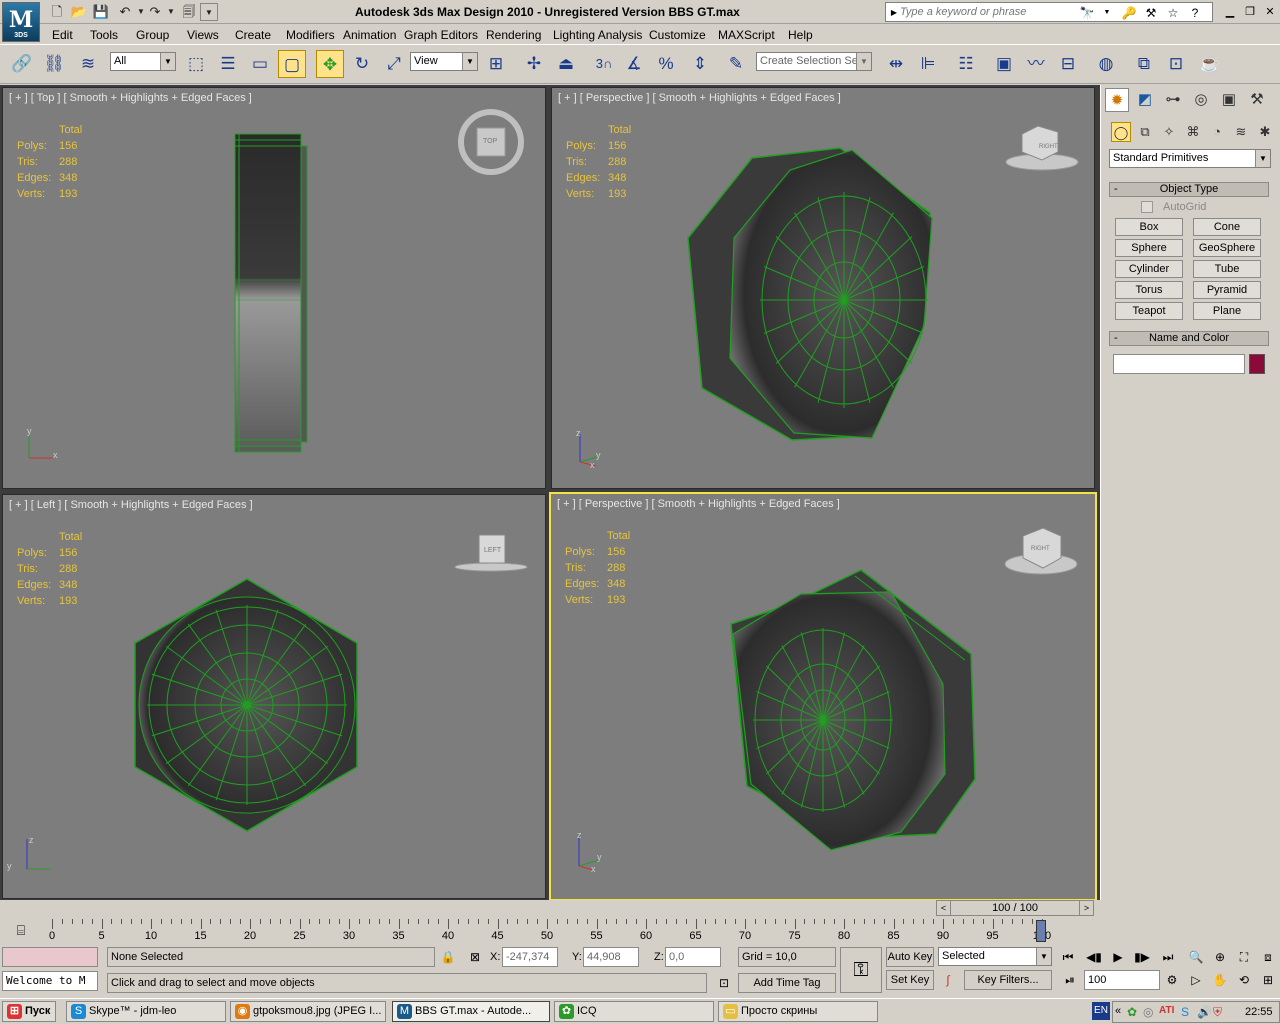  What do you see at coordinates (441, 35) in the screenshot?
I see `menu-graph-editors: Graph Editors` at bounding box center [441, 35].